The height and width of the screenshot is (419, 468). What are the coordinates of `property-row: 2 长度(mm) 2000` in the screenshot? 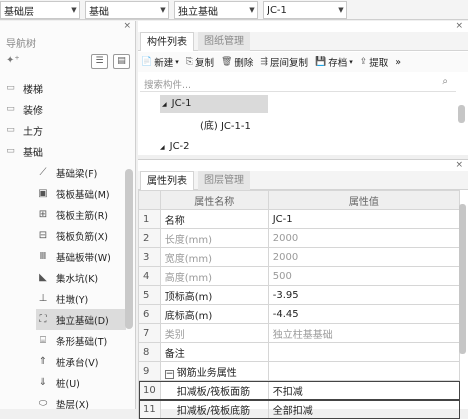 It's located at (299, 238).